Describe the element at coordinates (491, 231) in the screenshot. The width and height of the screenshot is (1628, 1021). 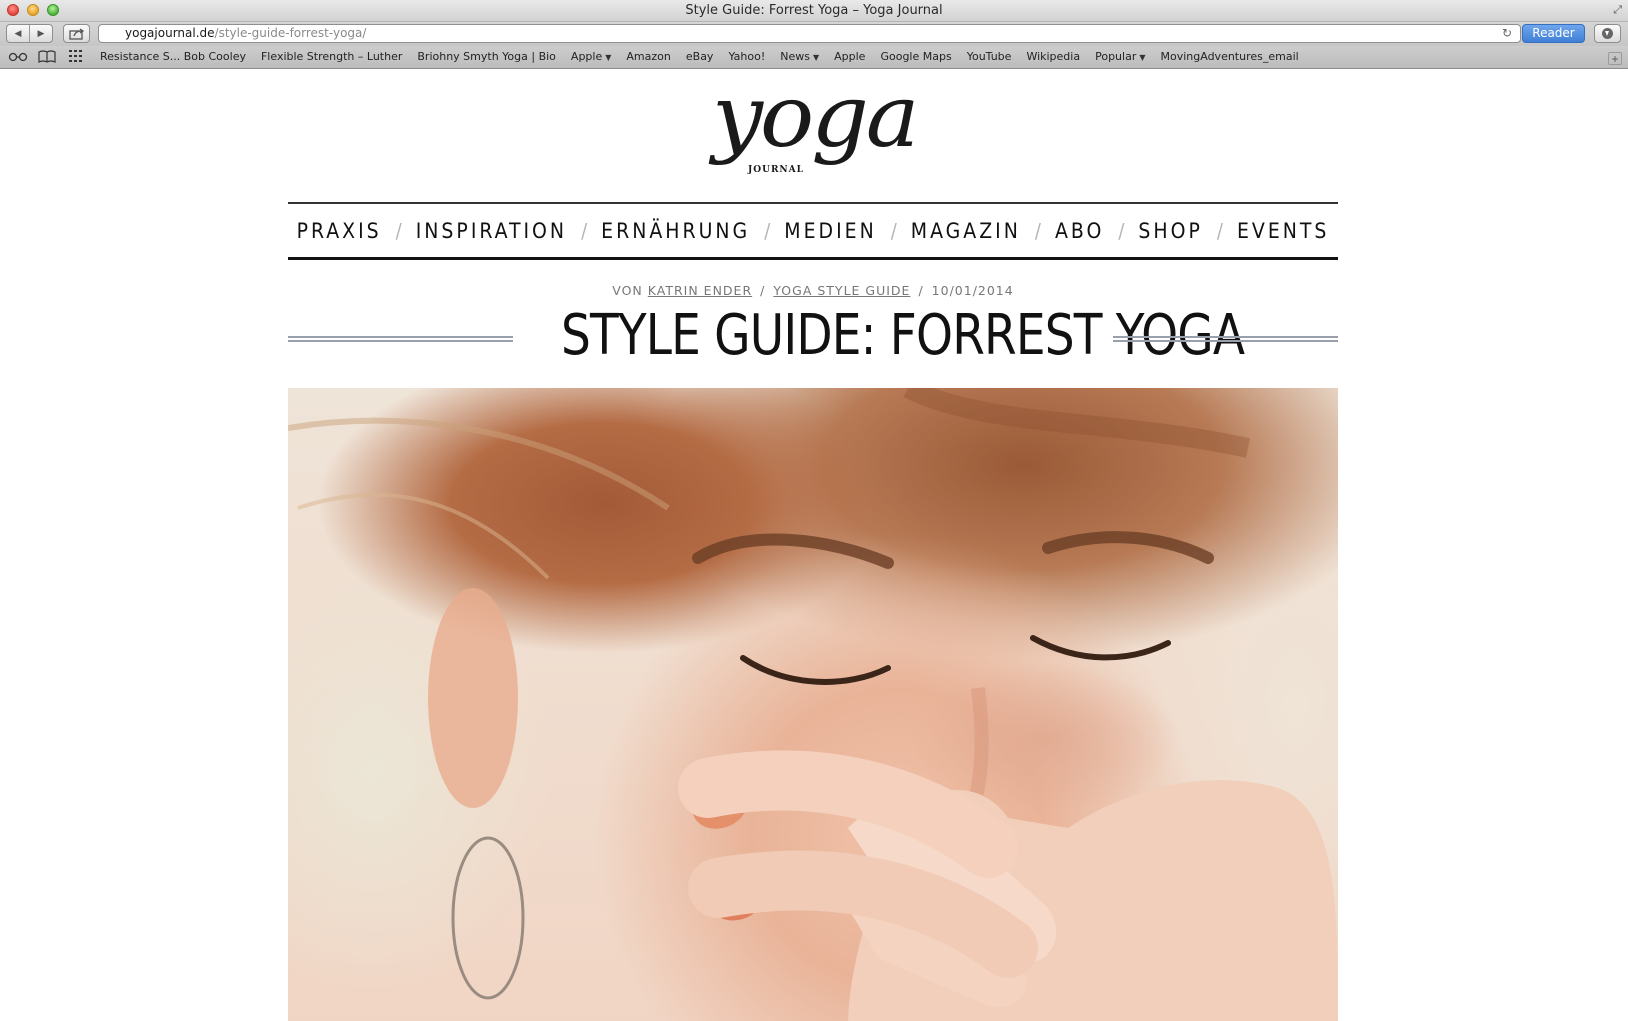
I see `nav-item-inspiration: INSPIRATION` at that location.